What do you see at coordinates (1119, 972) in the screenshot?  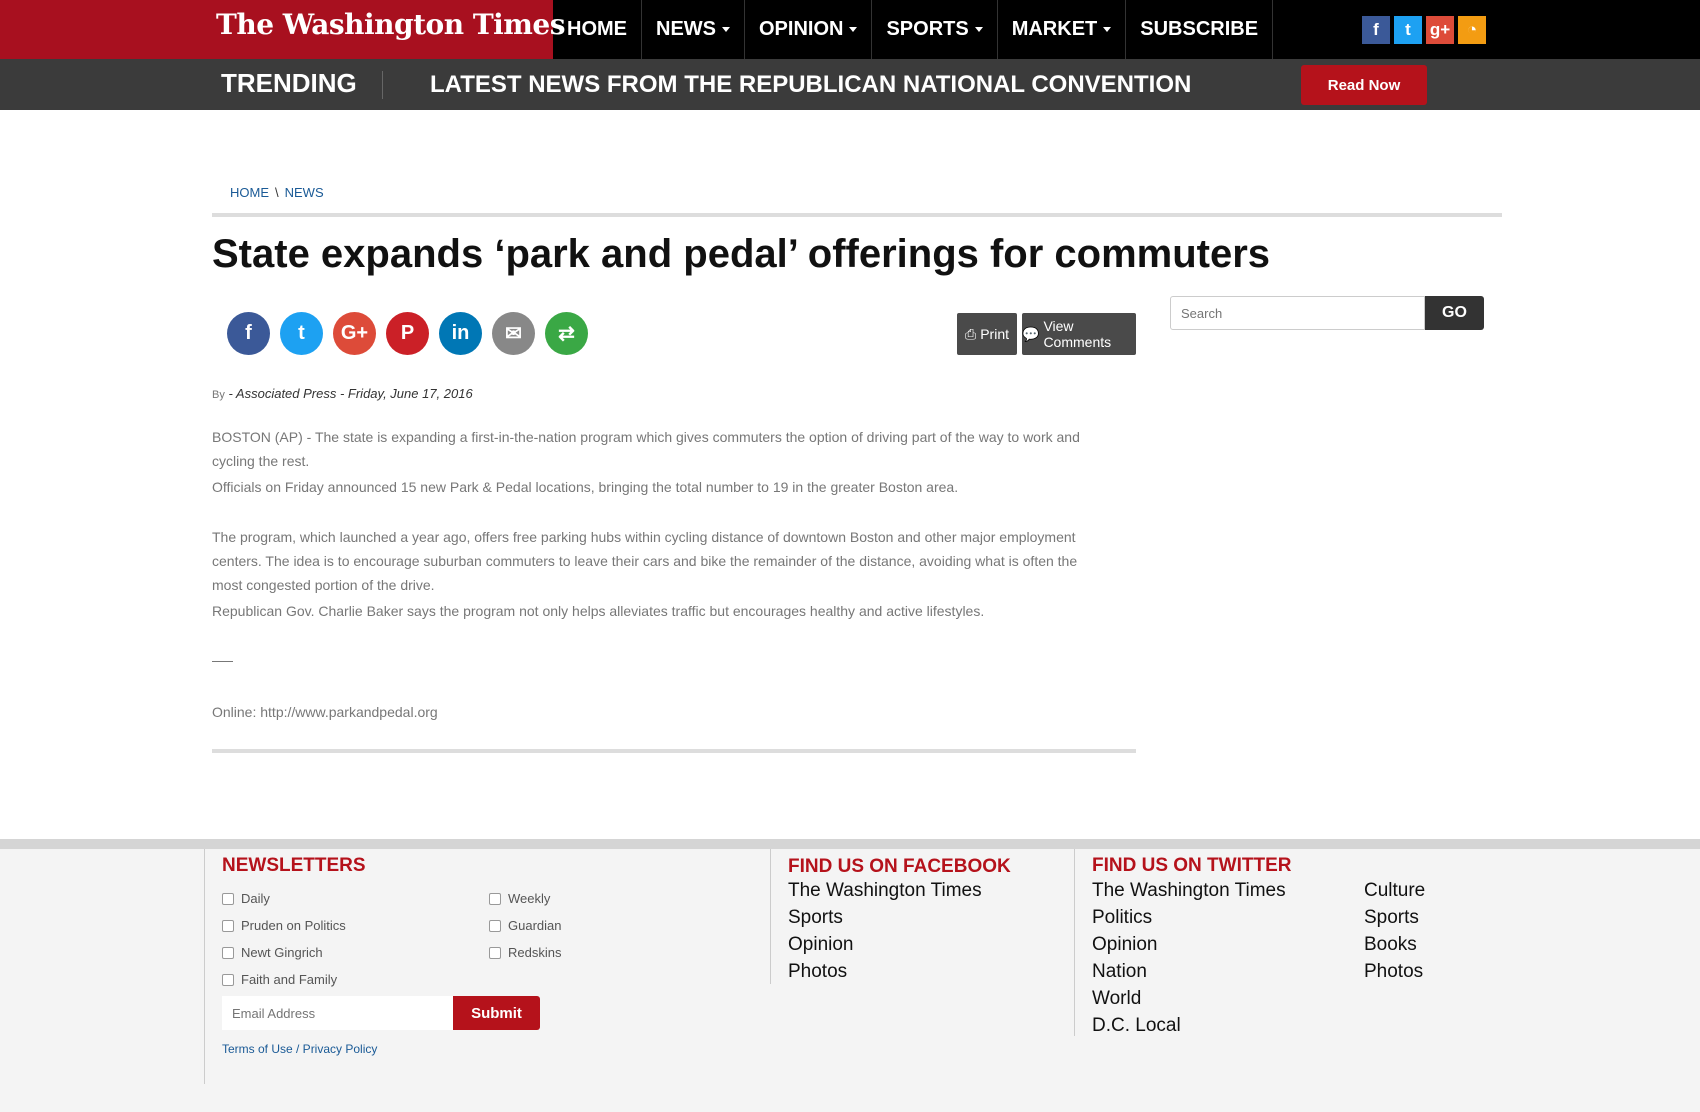 I see `twitter-link: Nation` at bounding box center [1119, 972].